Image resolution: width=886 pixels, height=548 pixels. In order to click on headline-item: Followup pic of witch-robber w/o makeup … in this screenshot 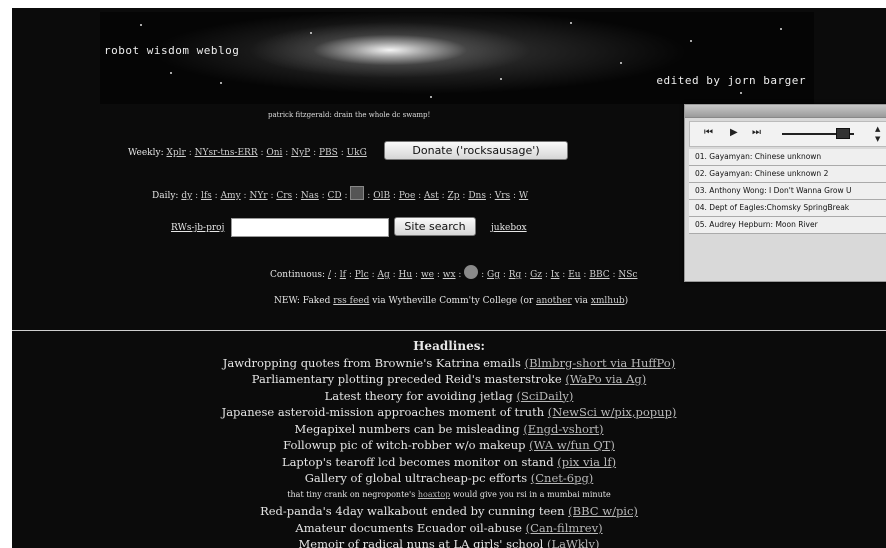, I will do `click(449, 445)`.